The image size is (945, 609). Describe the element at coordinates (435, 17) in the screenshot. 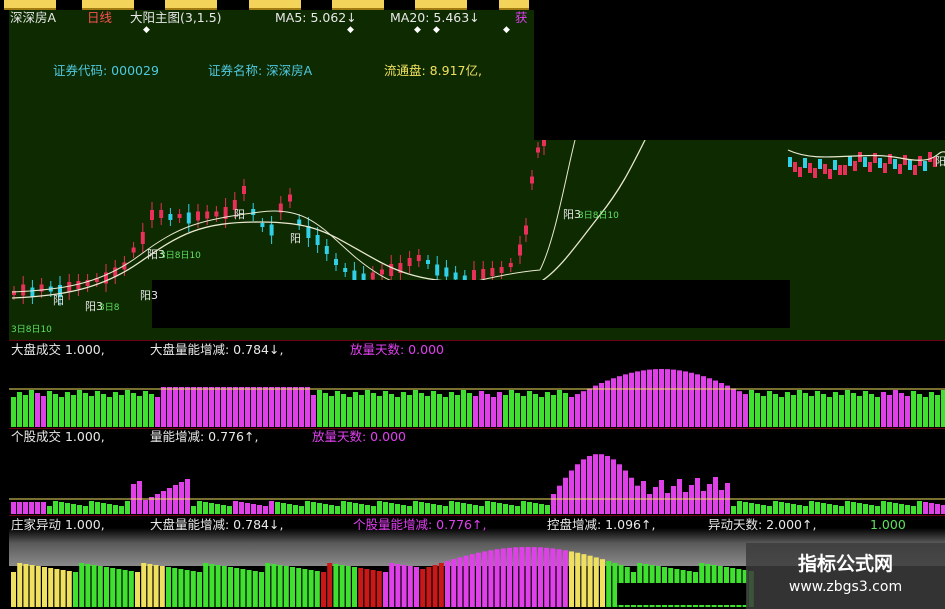

I see `ma20-value: MA20: 5.463↓` at that location.